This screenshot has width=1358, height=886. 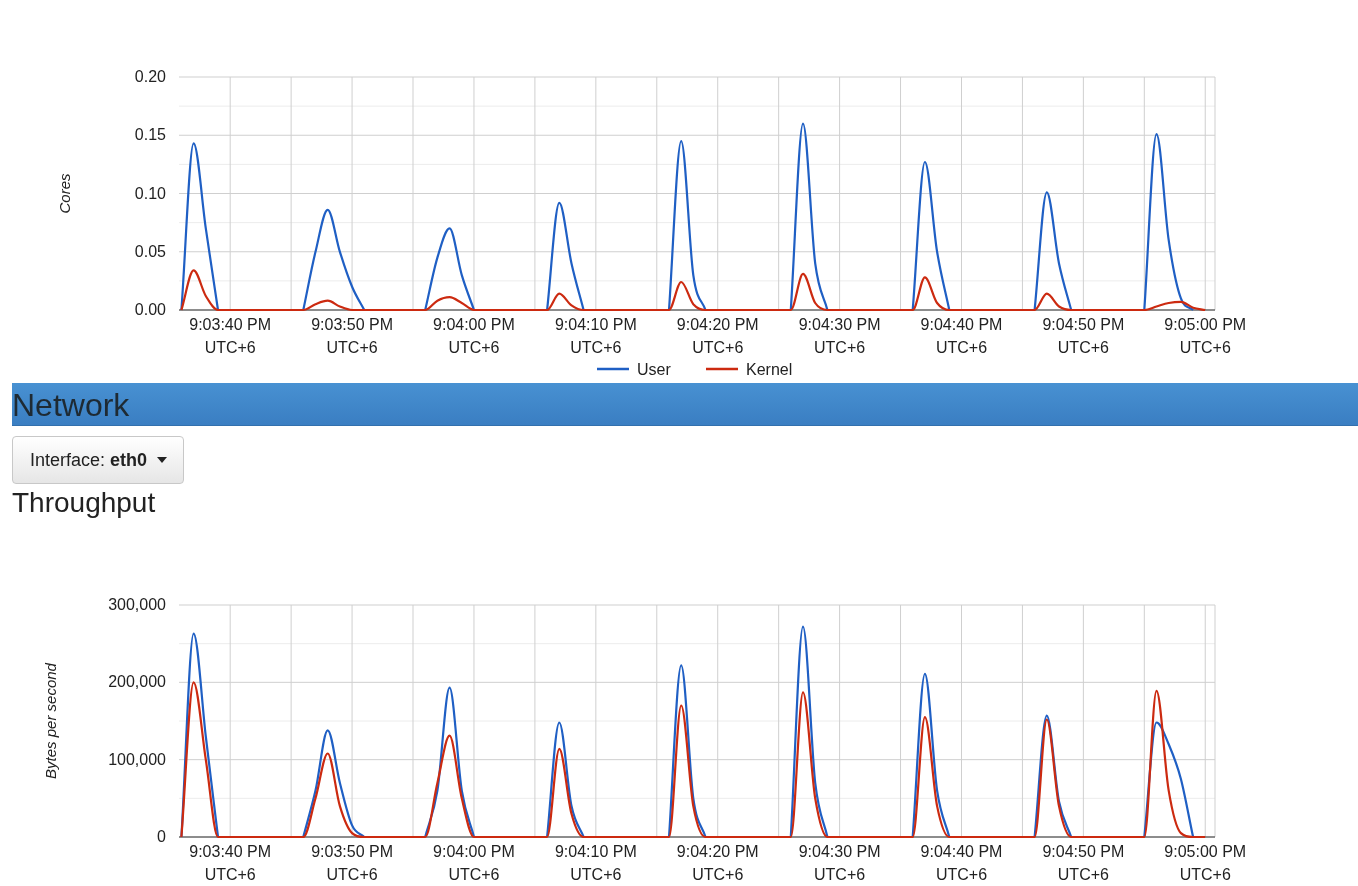 What do you see at coordinates (50, 721) in the screenshot?
I see `axis-title: Bytes per second` at bounding box center [50, 721].